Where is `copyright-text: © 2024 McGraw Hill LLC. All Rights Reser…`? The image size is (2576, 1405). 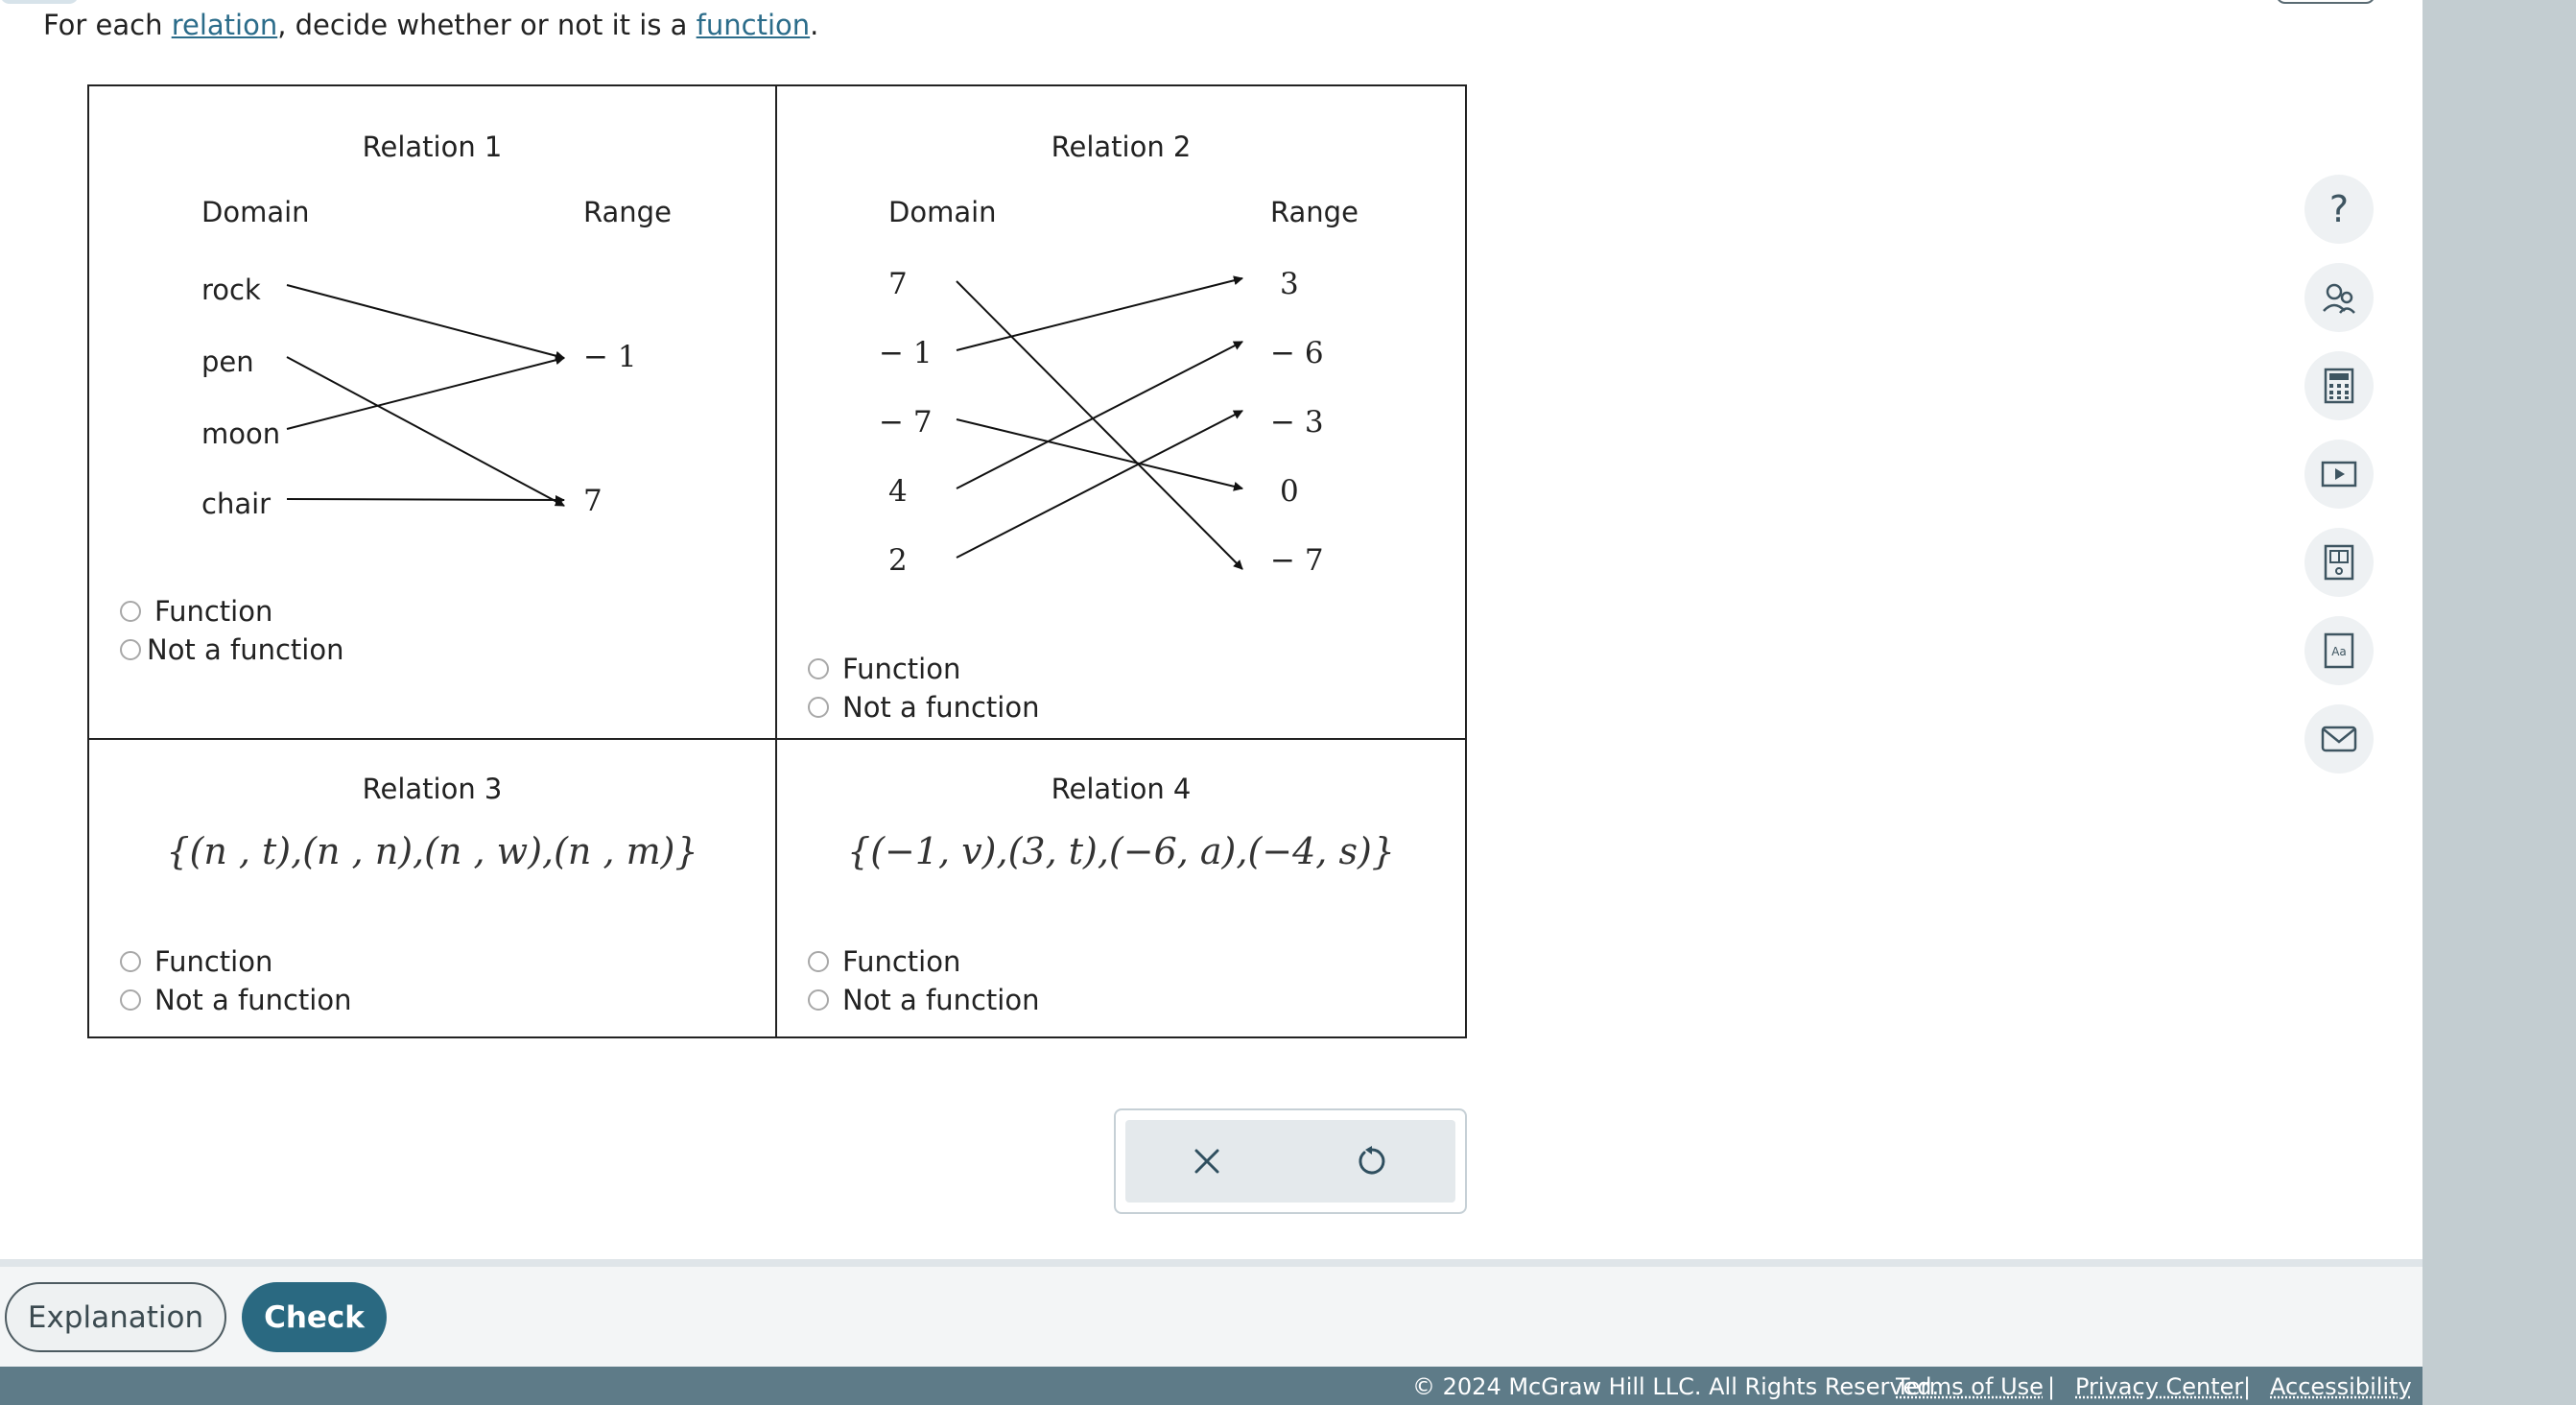
copyright-text: © 2024 McGraw Hill LLC. All Rights Reser… is located at coordinates (1676, 1386).